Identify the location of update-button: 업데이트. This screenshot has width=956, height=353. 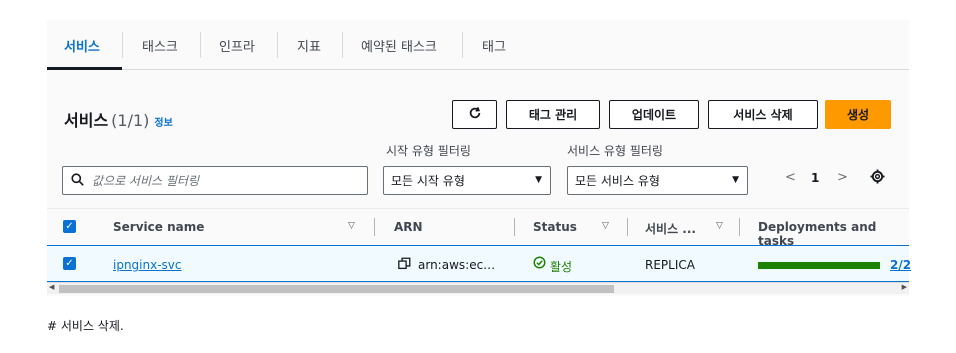
(654, 114).